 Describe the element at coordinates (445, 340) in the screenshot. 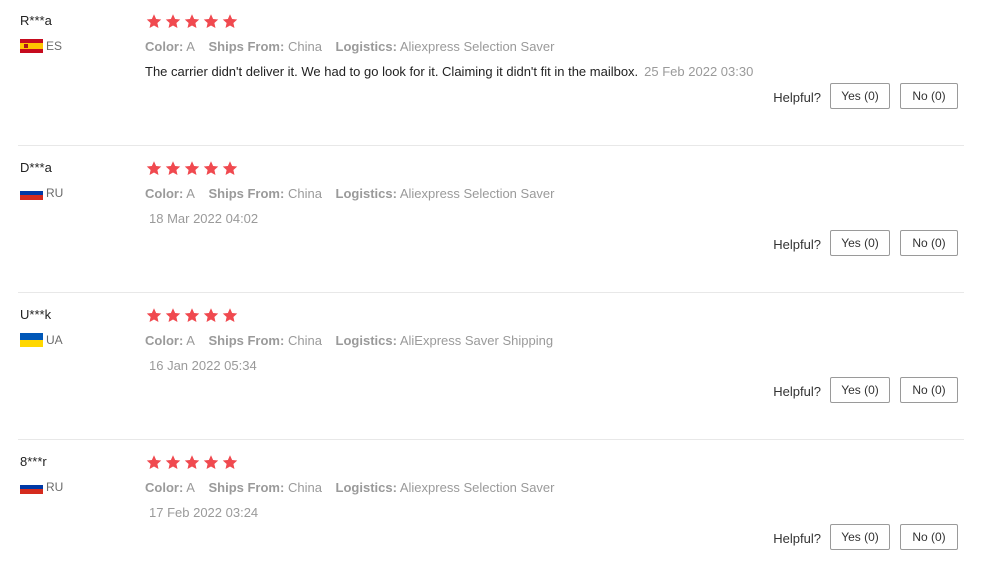

I see `logistics-attribute: Logistics: AliExpress Saver Shipping` at that location.